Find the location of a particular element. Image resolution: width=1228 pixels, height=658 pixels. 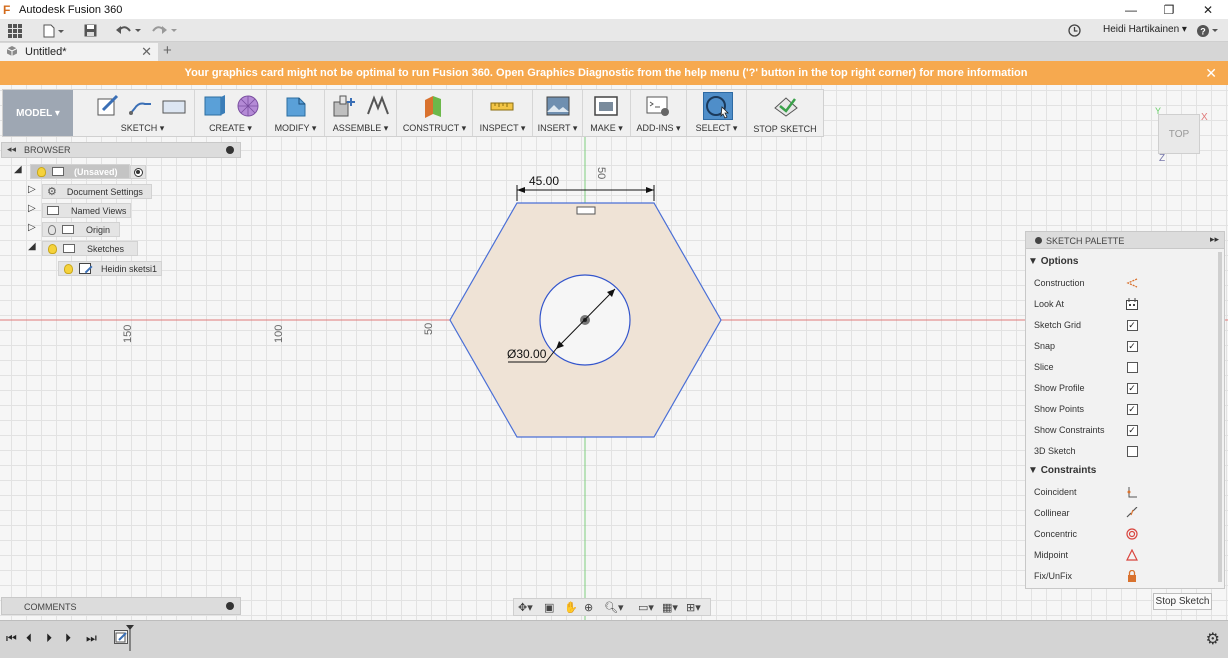

browser-root-row: ◢ (Unsaved) is located at coordinates (120, 171).